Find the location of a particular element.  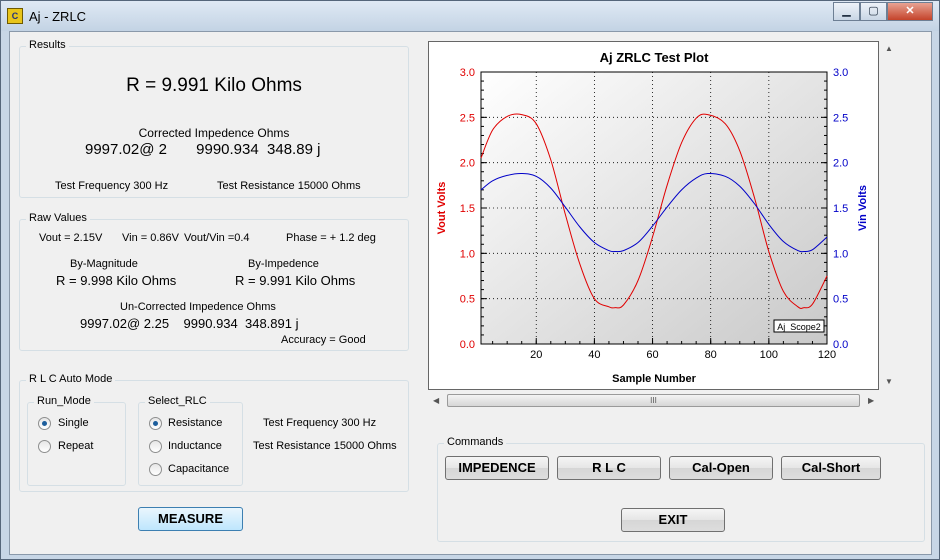

window-controls: ▁ ▢ ✕ is located at coordinates (883, 12).